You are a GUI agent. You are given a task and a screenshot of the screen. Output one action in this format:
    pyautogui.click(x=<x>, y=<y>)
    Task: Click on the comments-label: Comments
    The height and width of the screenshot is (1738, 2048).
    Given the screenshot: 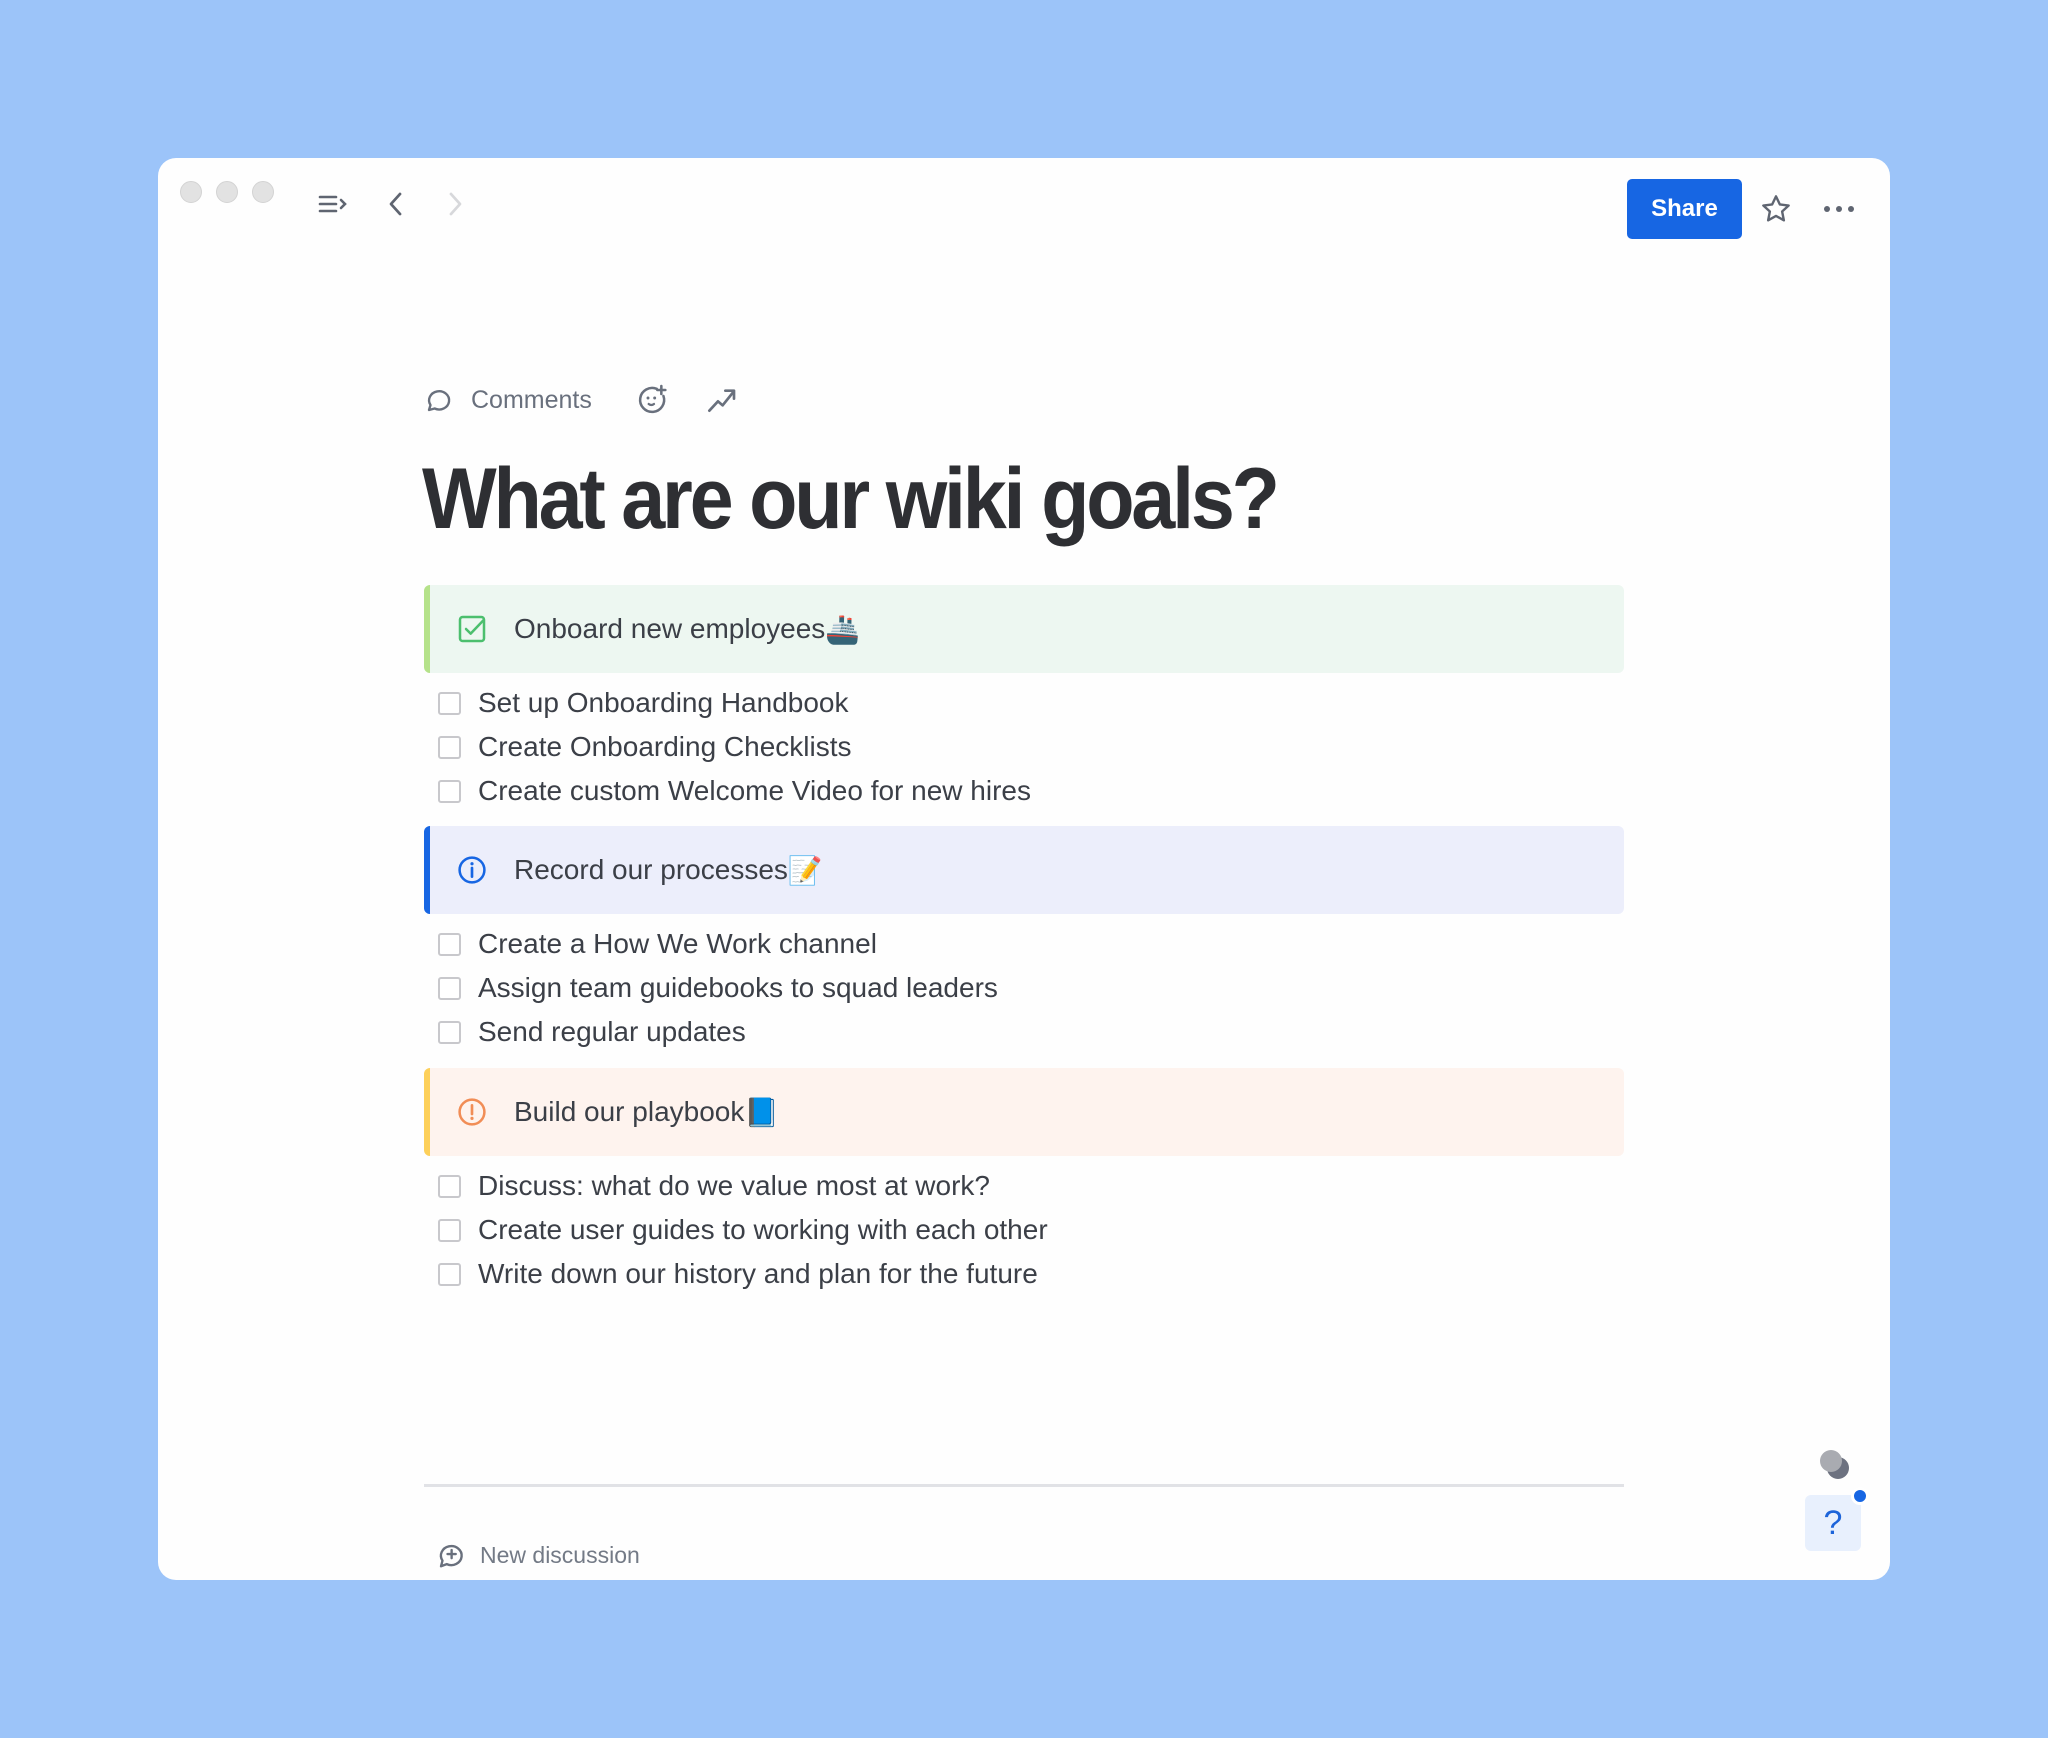 What is the action you would take?
    pyautogui.click(x=531, y=399)
    